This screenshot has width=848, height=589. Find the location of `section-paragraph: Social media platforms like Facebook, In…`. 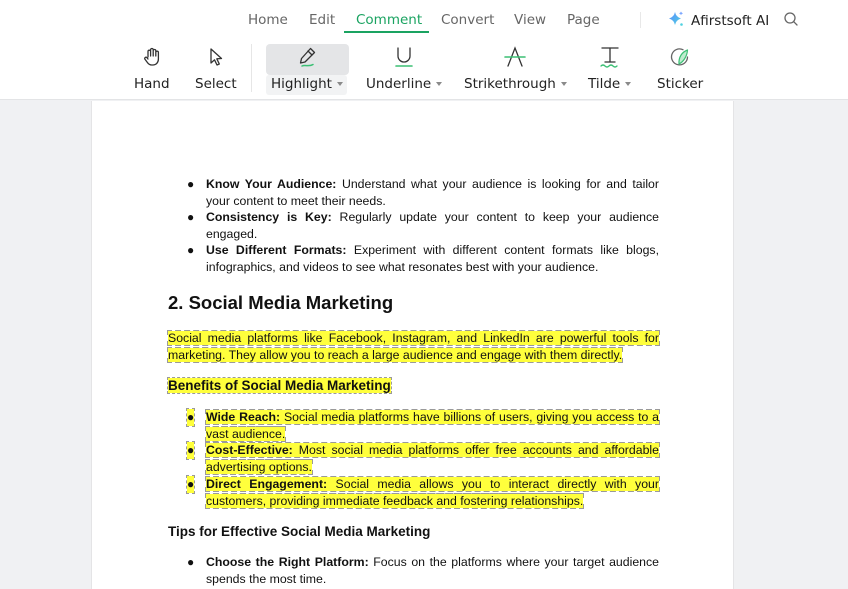

section-paragraph: Social media platforms like Facebook, In… is located at coordinates (413, 346).